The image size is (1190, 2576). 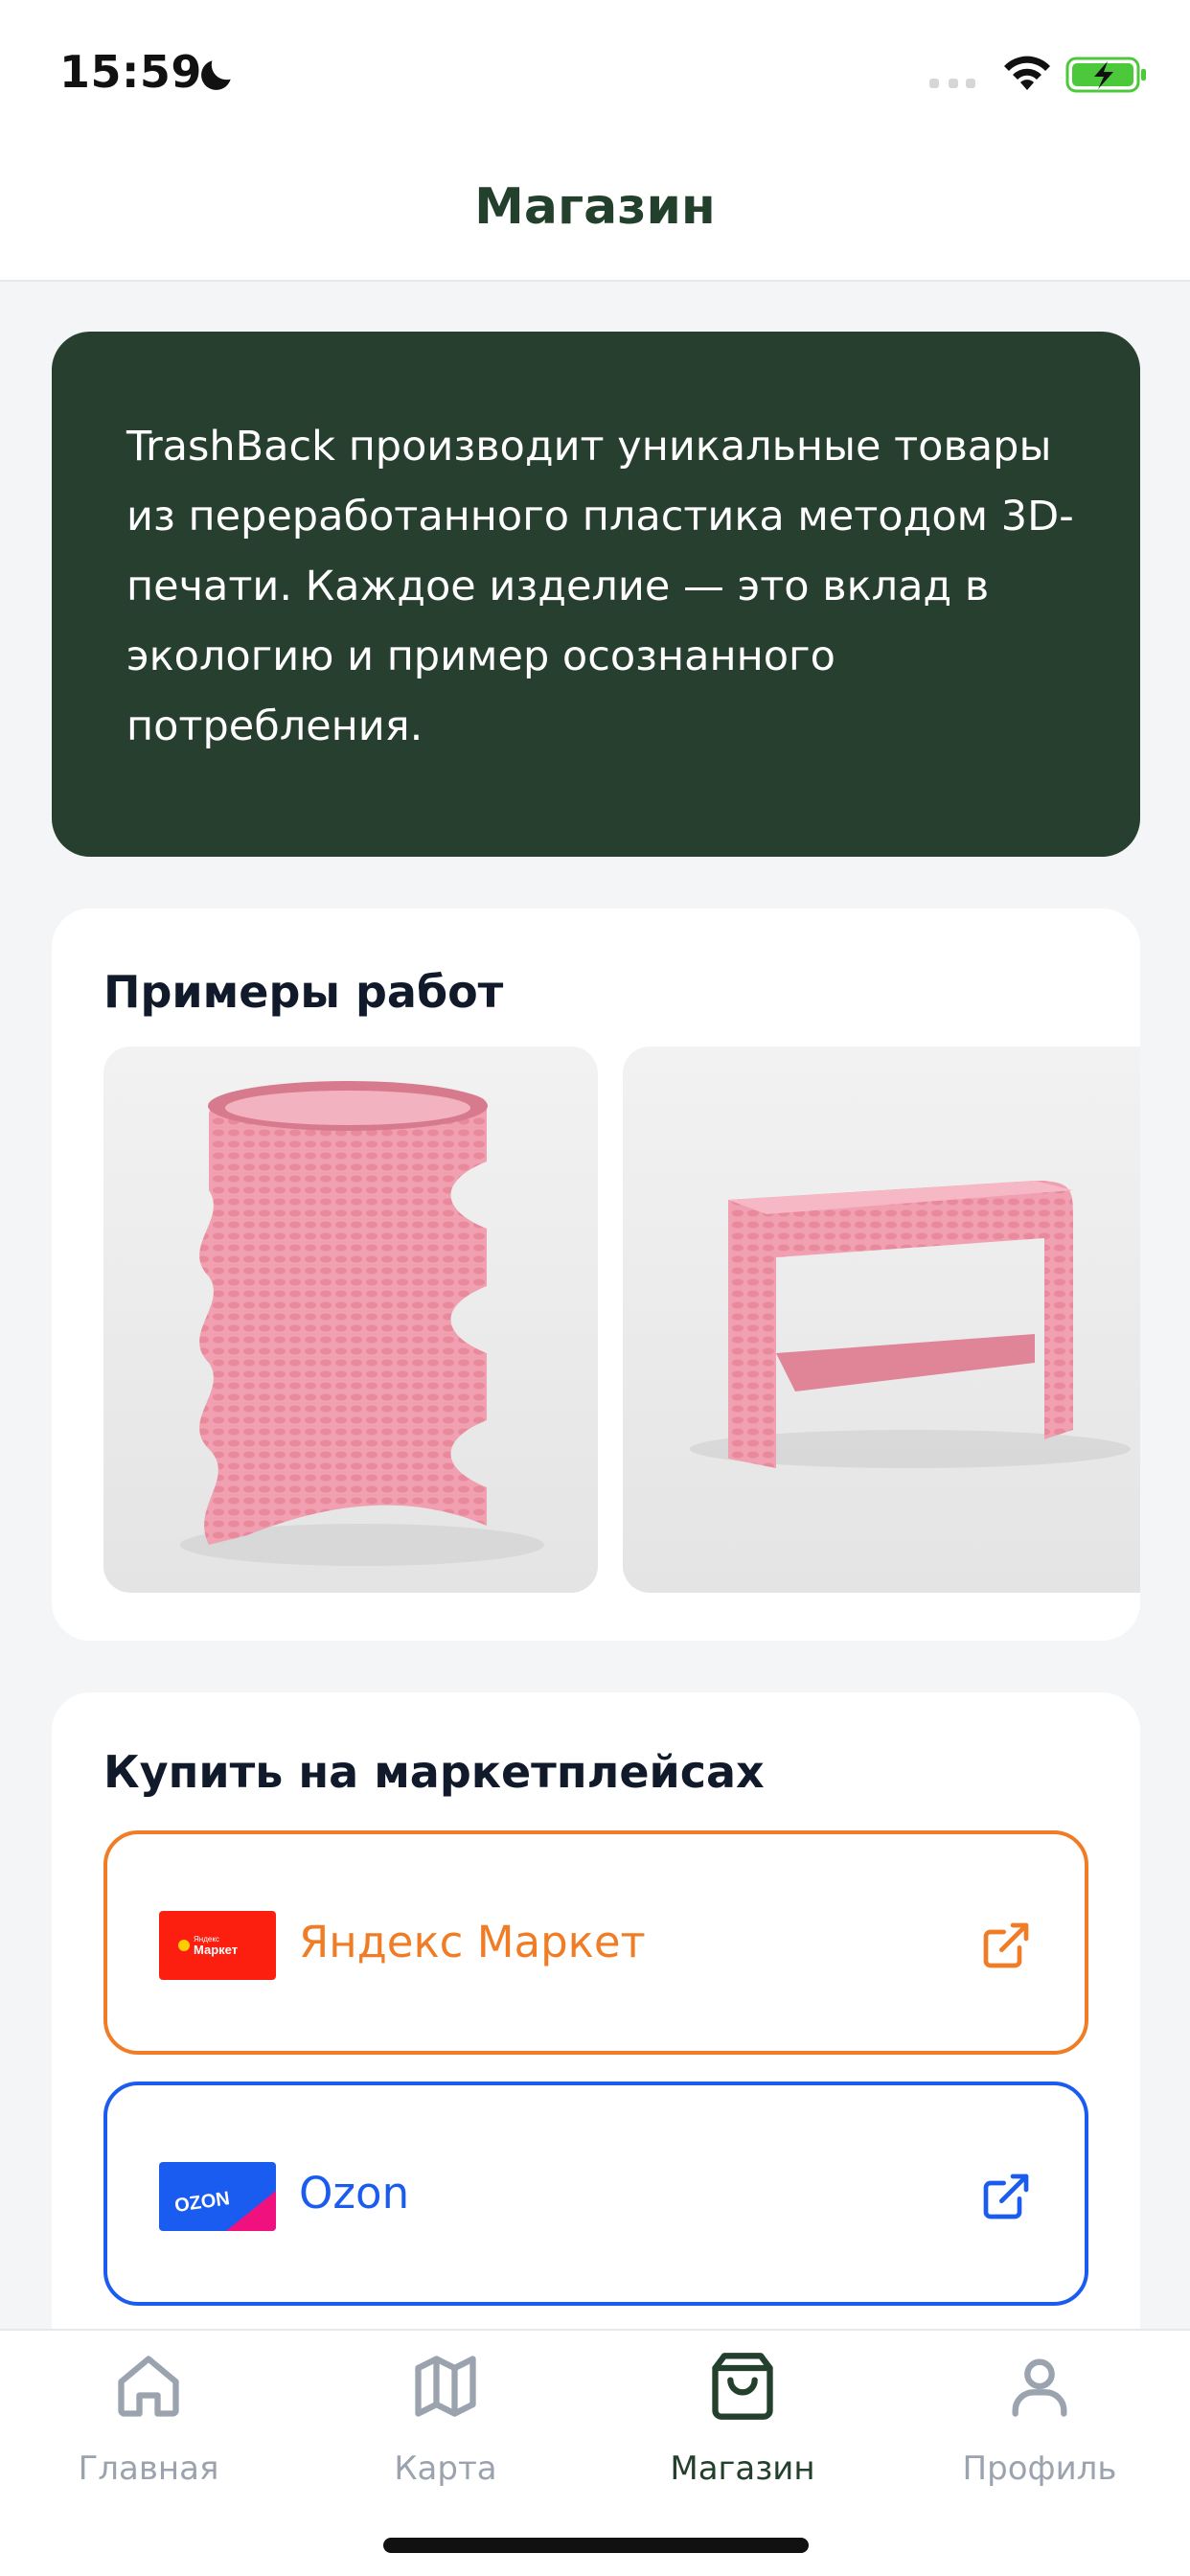 I want to click on home-indicator, so click(x=596, y=2545).